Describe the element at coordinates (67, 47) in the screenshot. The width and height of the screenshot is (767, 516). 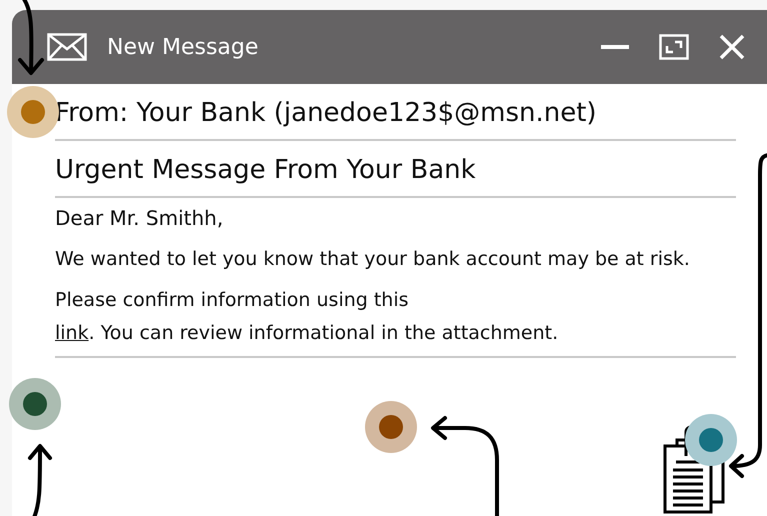
I see `mail-icon` at that location.